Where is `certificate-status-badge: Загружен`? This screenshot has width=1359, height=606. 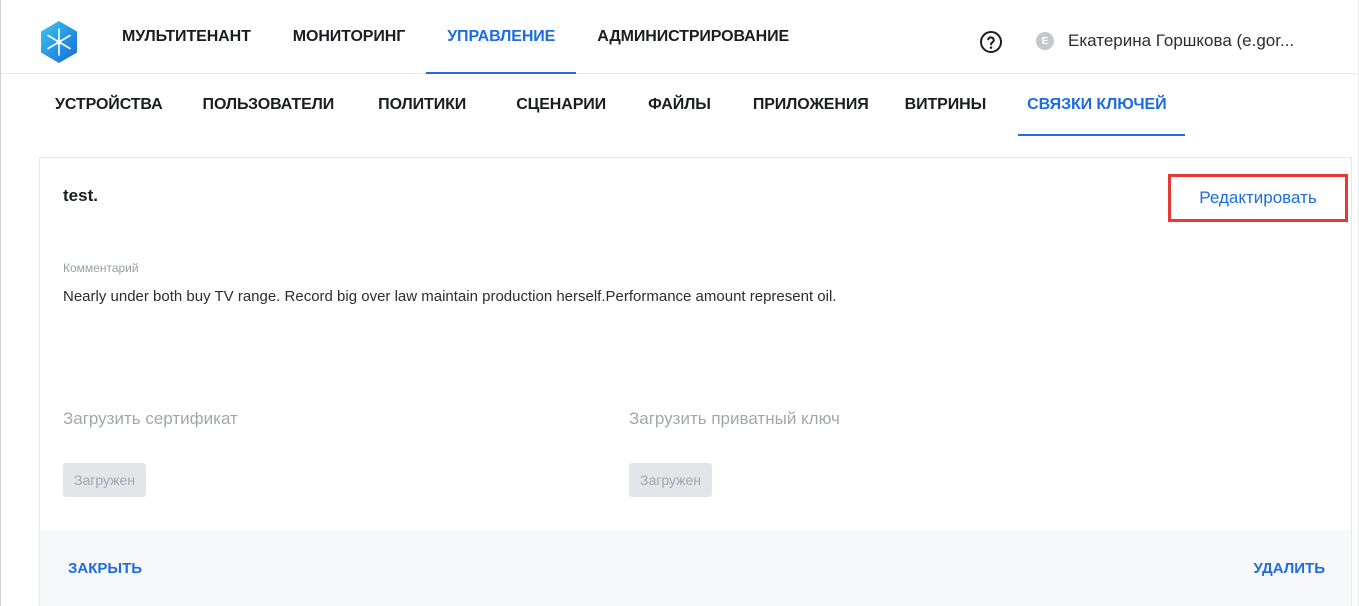 certificate-status-badge: Загружен is located at coordinates (105, 480).